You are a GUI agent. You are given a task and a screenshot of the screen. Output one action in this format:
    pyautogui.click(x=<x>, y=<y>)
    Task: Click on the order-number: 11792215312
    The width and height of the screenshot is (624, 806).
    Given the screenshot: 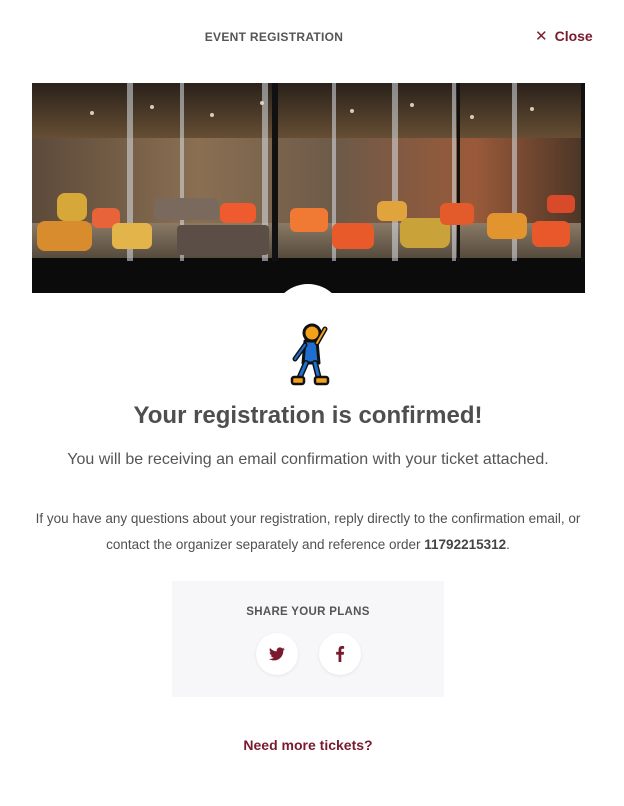 What is the action you would take?
    pyautogui.click(x=465, y=544)
    